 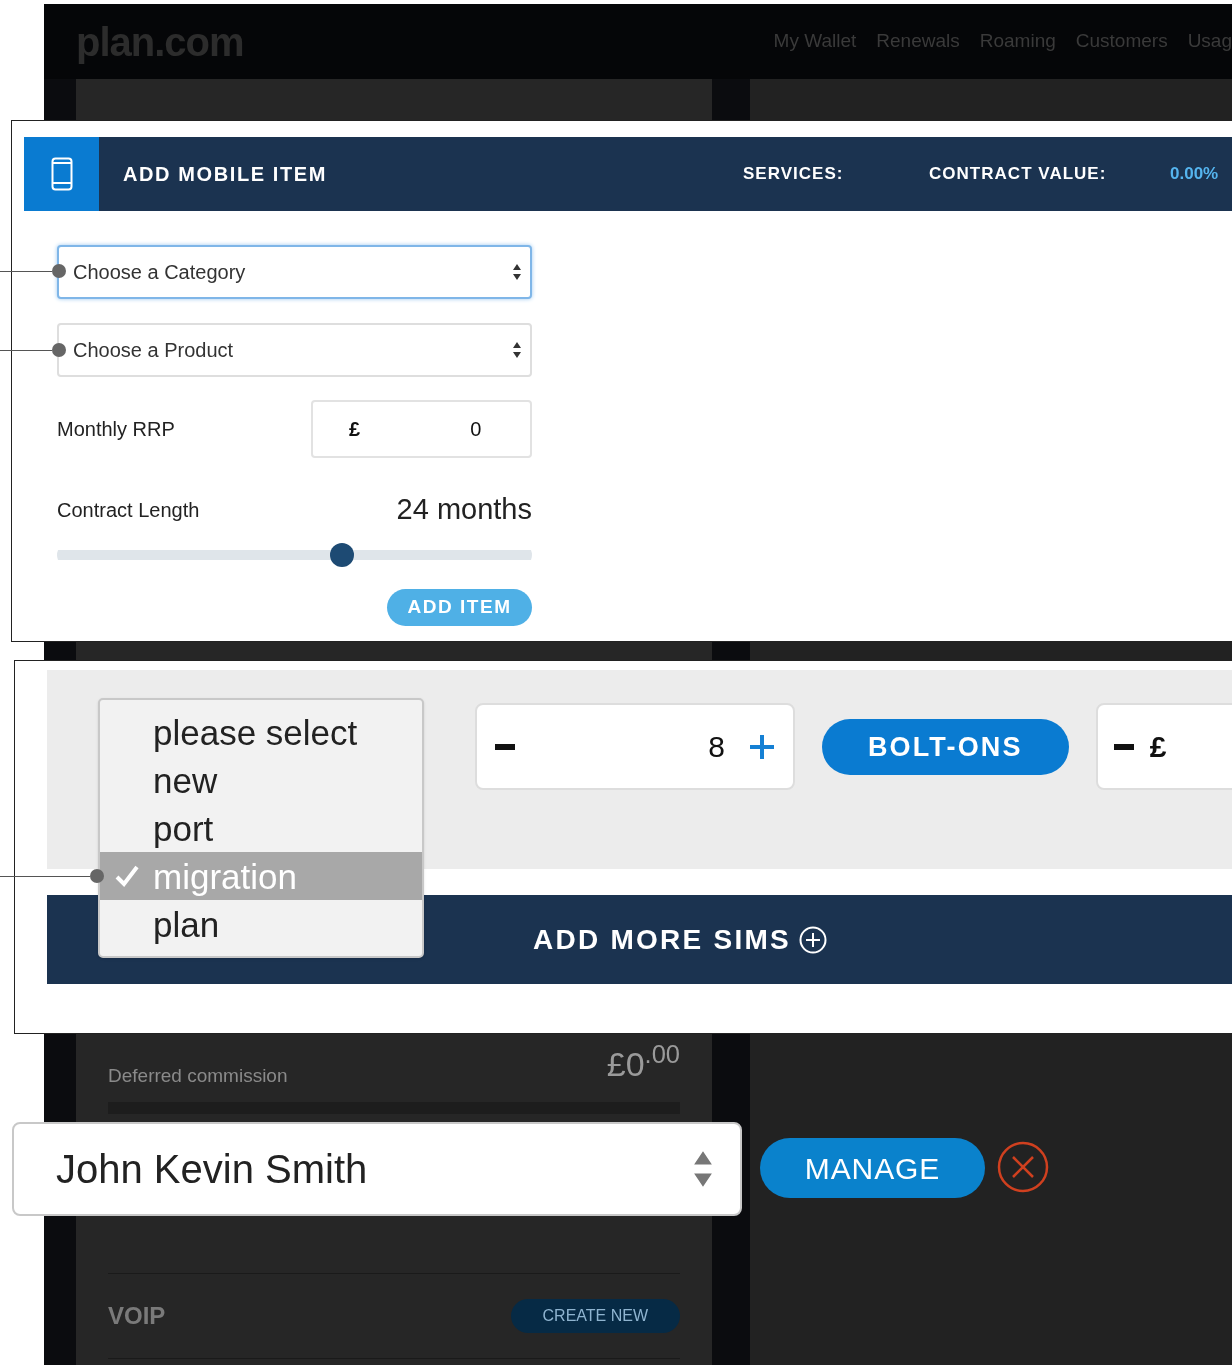 I want to click on close-icon, so click(x=1023, y=1167).